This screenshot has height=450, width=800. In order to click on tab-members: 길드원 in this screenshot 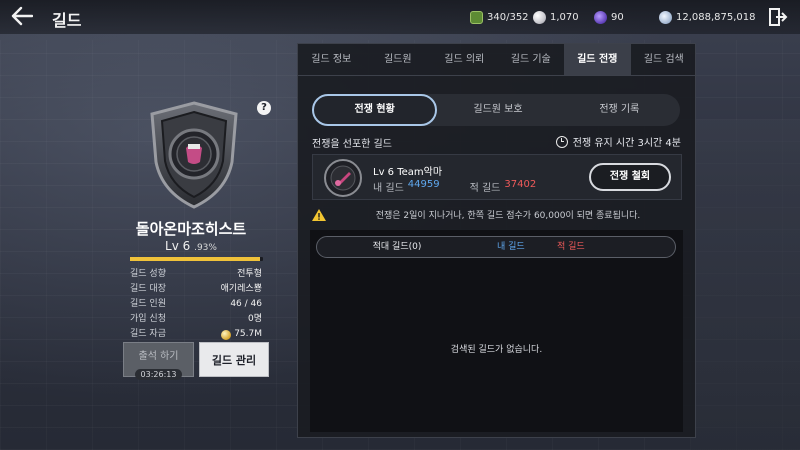, I will do `click(398, 59)`.